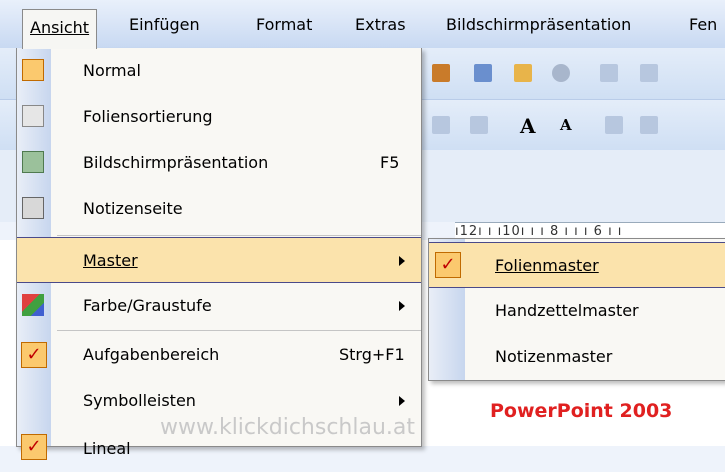 The image size is (725, 472). I want to click on slide-sorter-icon, so click(33, 116).